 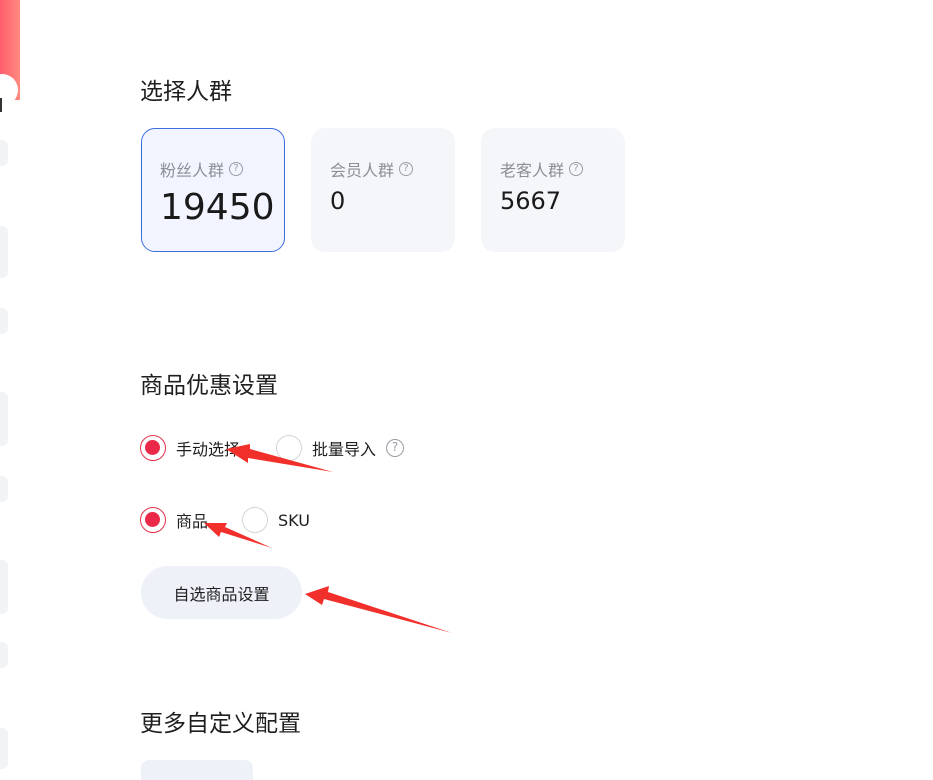 I want to click on radio-manual-select: 手动选择, so click(x=190, y=448).